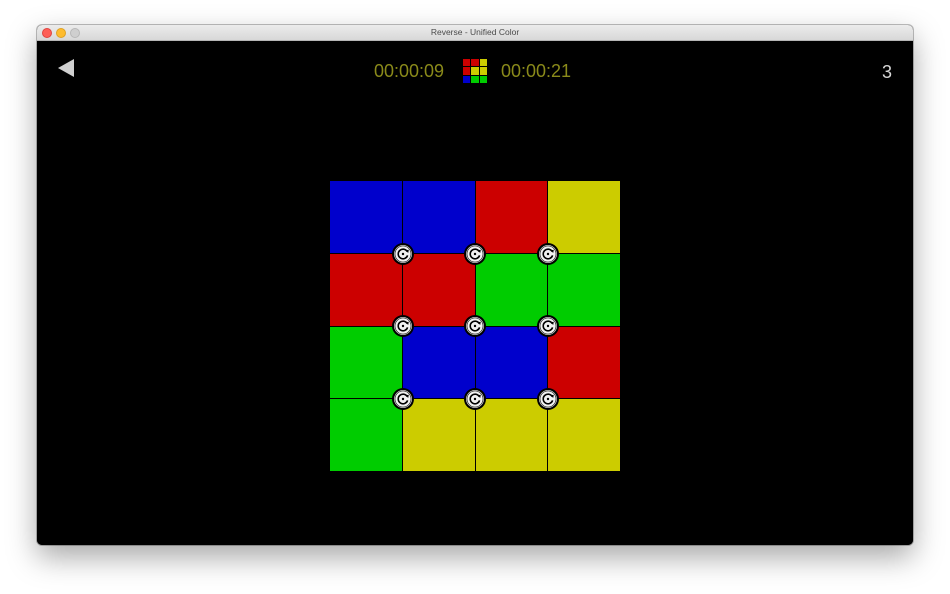  I want to click on board-cell-r4-c2, so click(438, 435).